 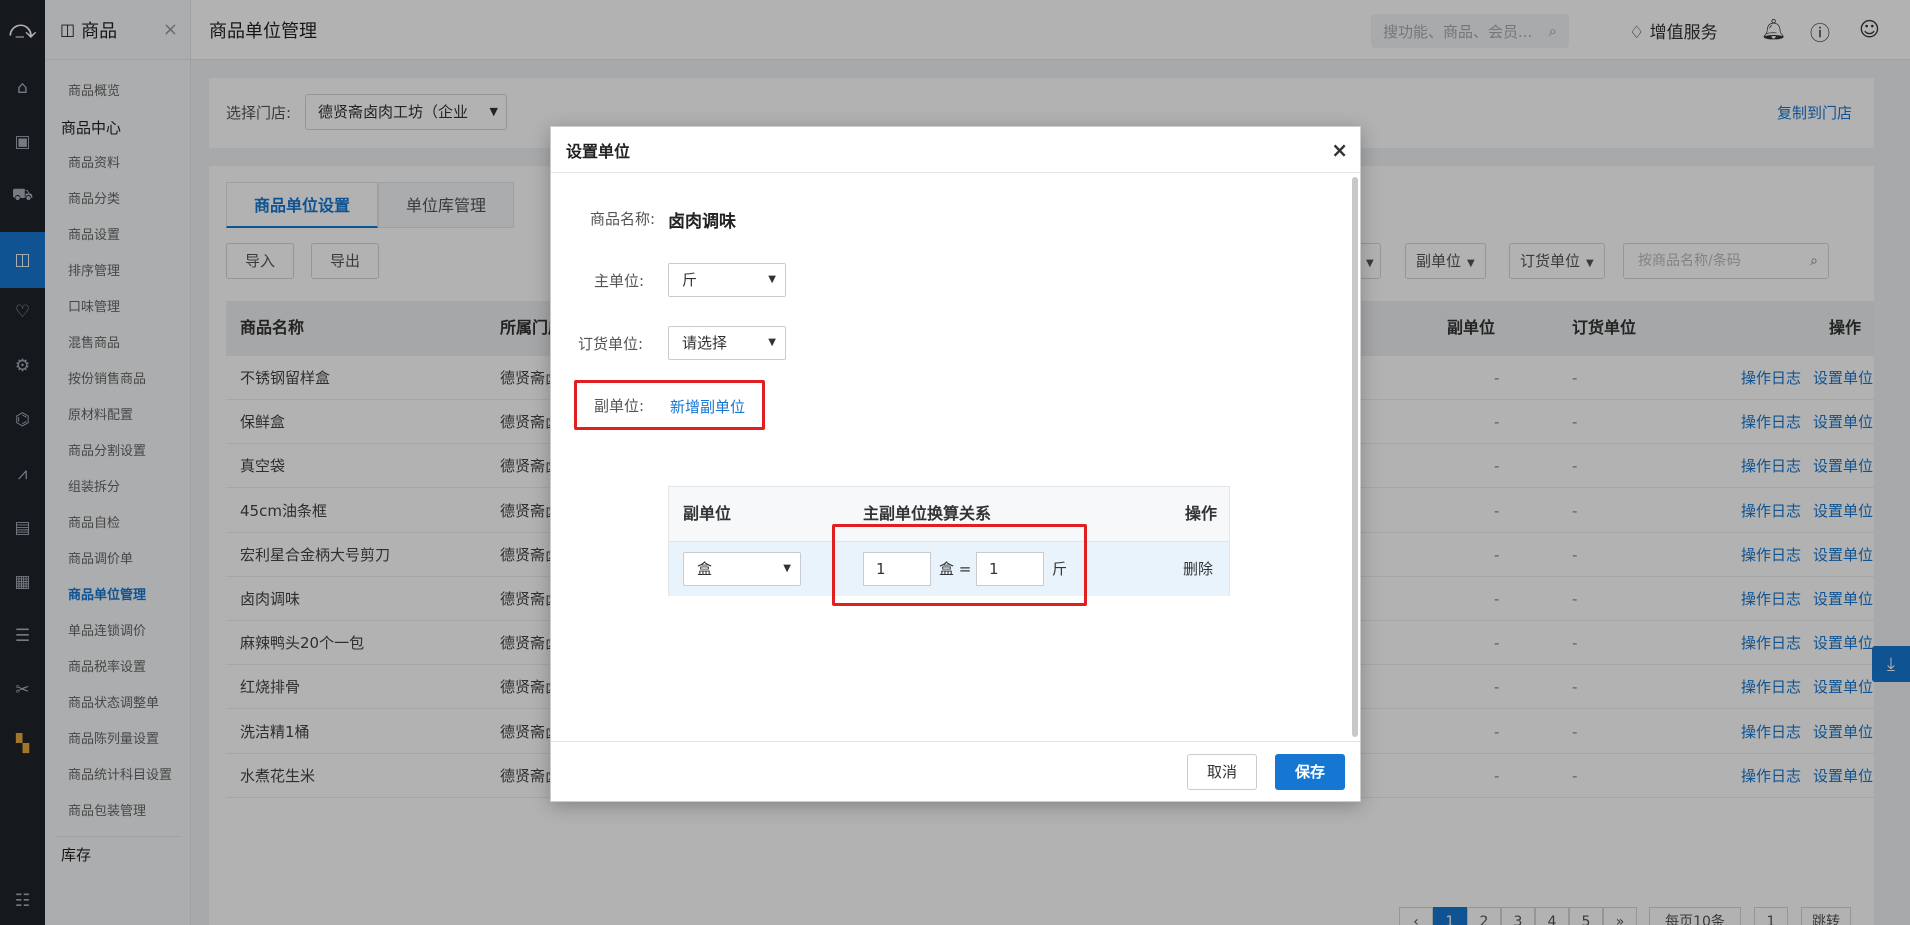 I want to click on sub-unit-value: 盒, so click(x=705, y=569).